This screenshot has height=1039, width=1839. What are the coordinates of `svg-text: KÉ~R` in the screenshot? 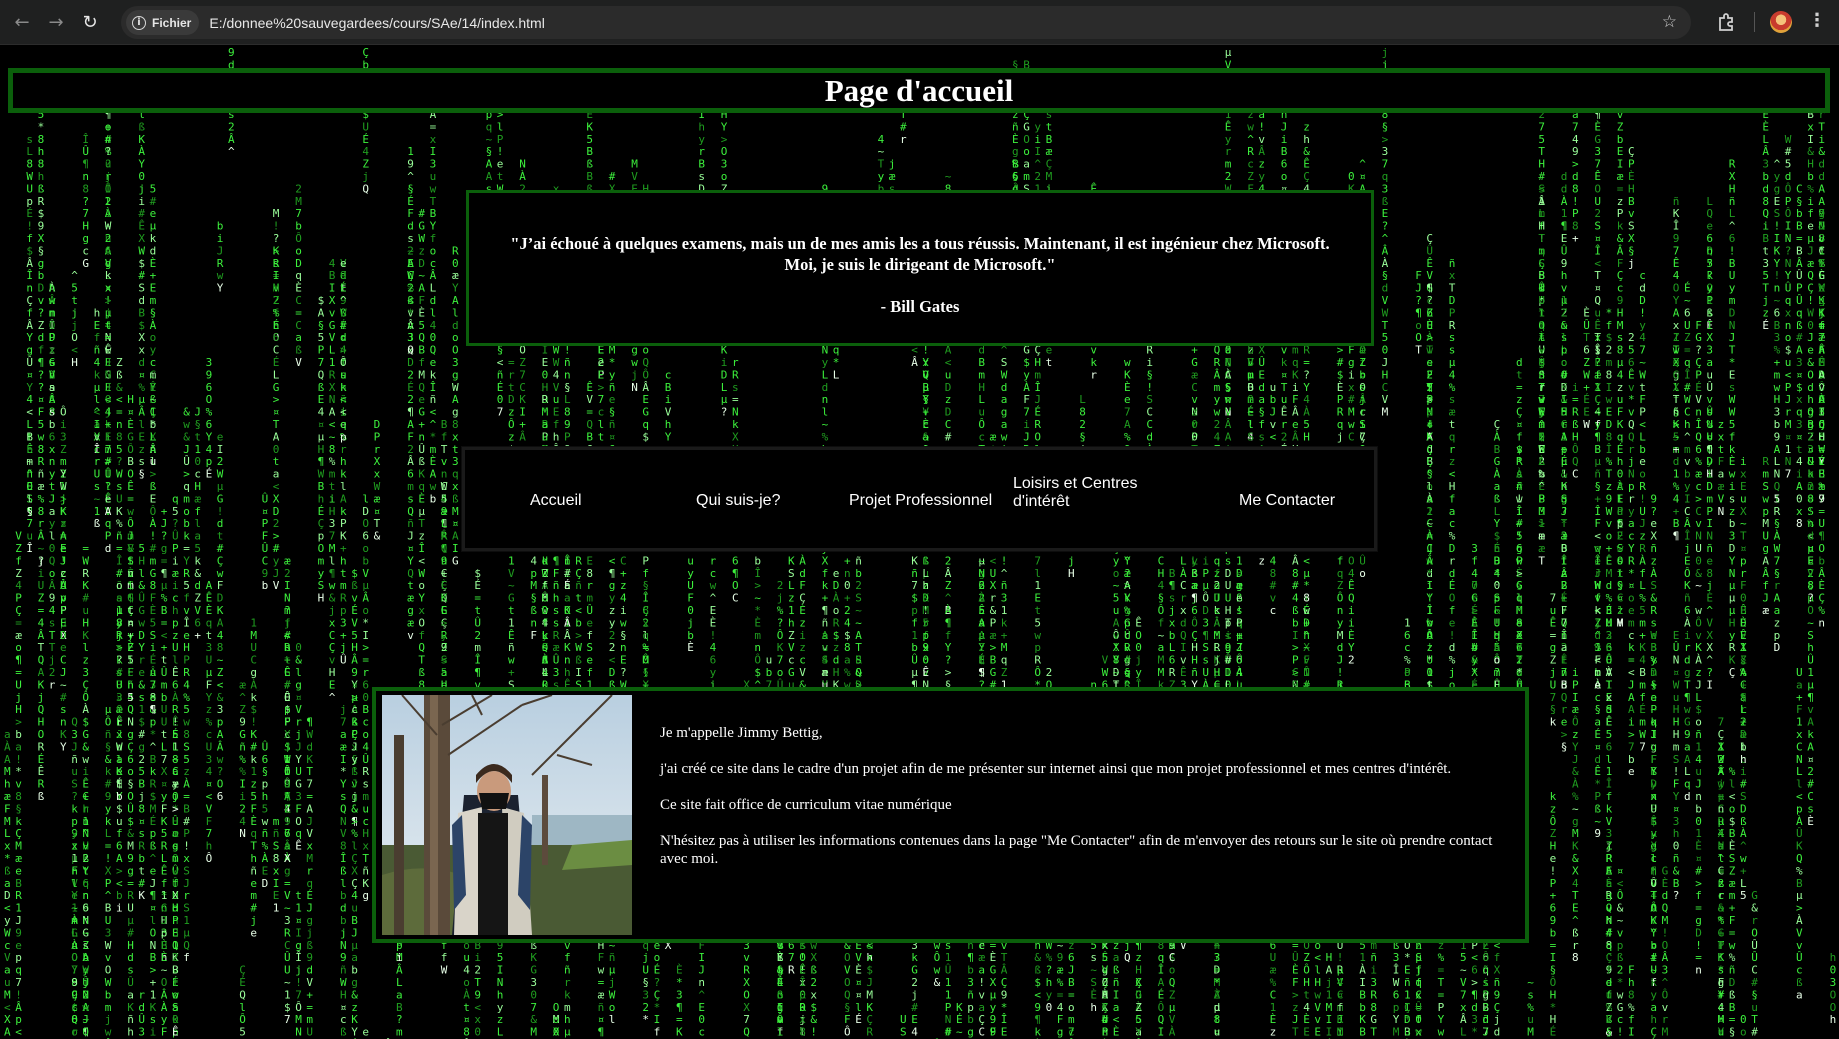 It's located at (959, 1020).